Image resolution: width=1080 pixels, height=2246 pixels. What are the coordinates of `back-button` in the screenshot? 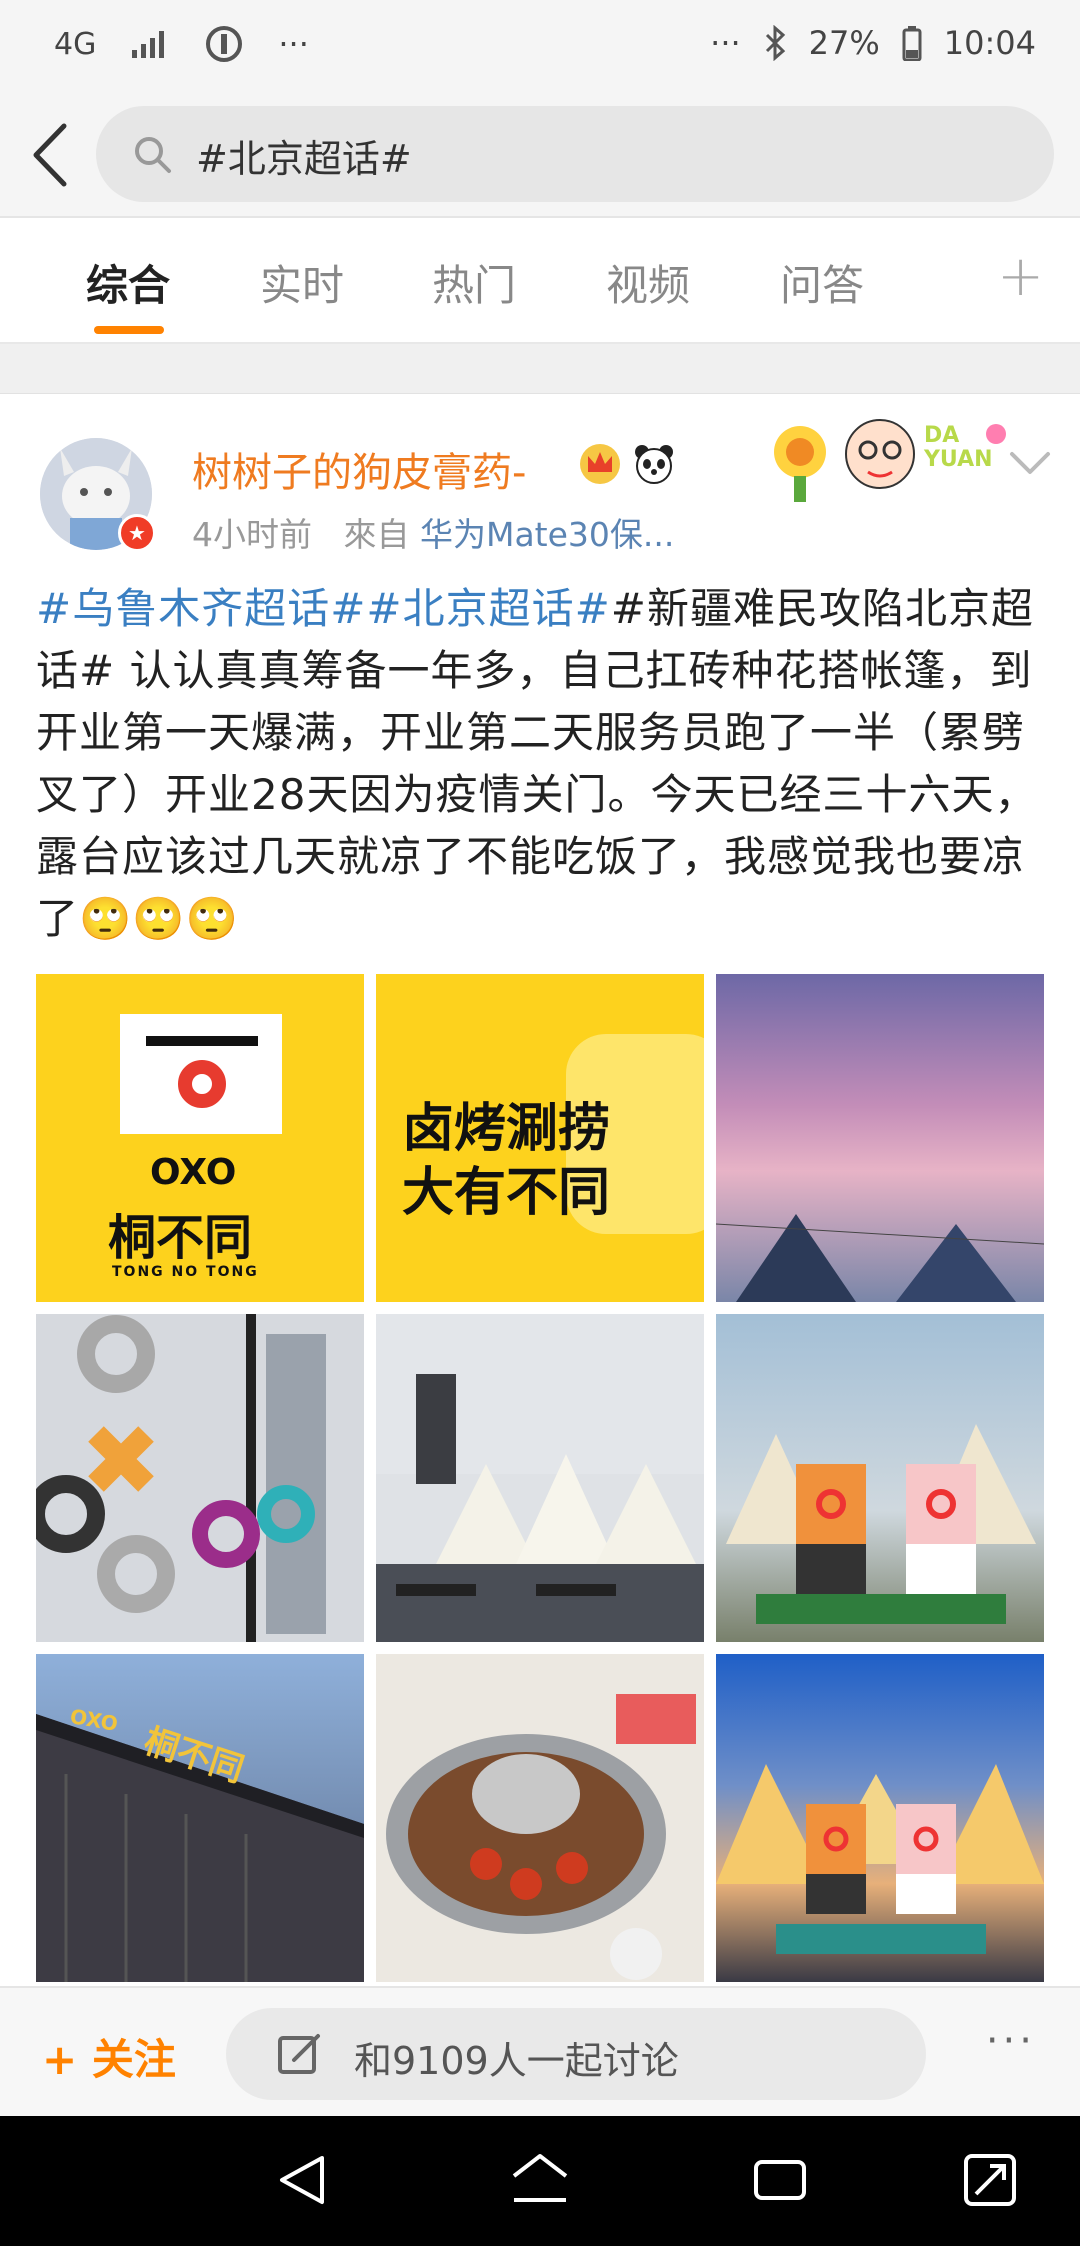 It's located at (54, 155).